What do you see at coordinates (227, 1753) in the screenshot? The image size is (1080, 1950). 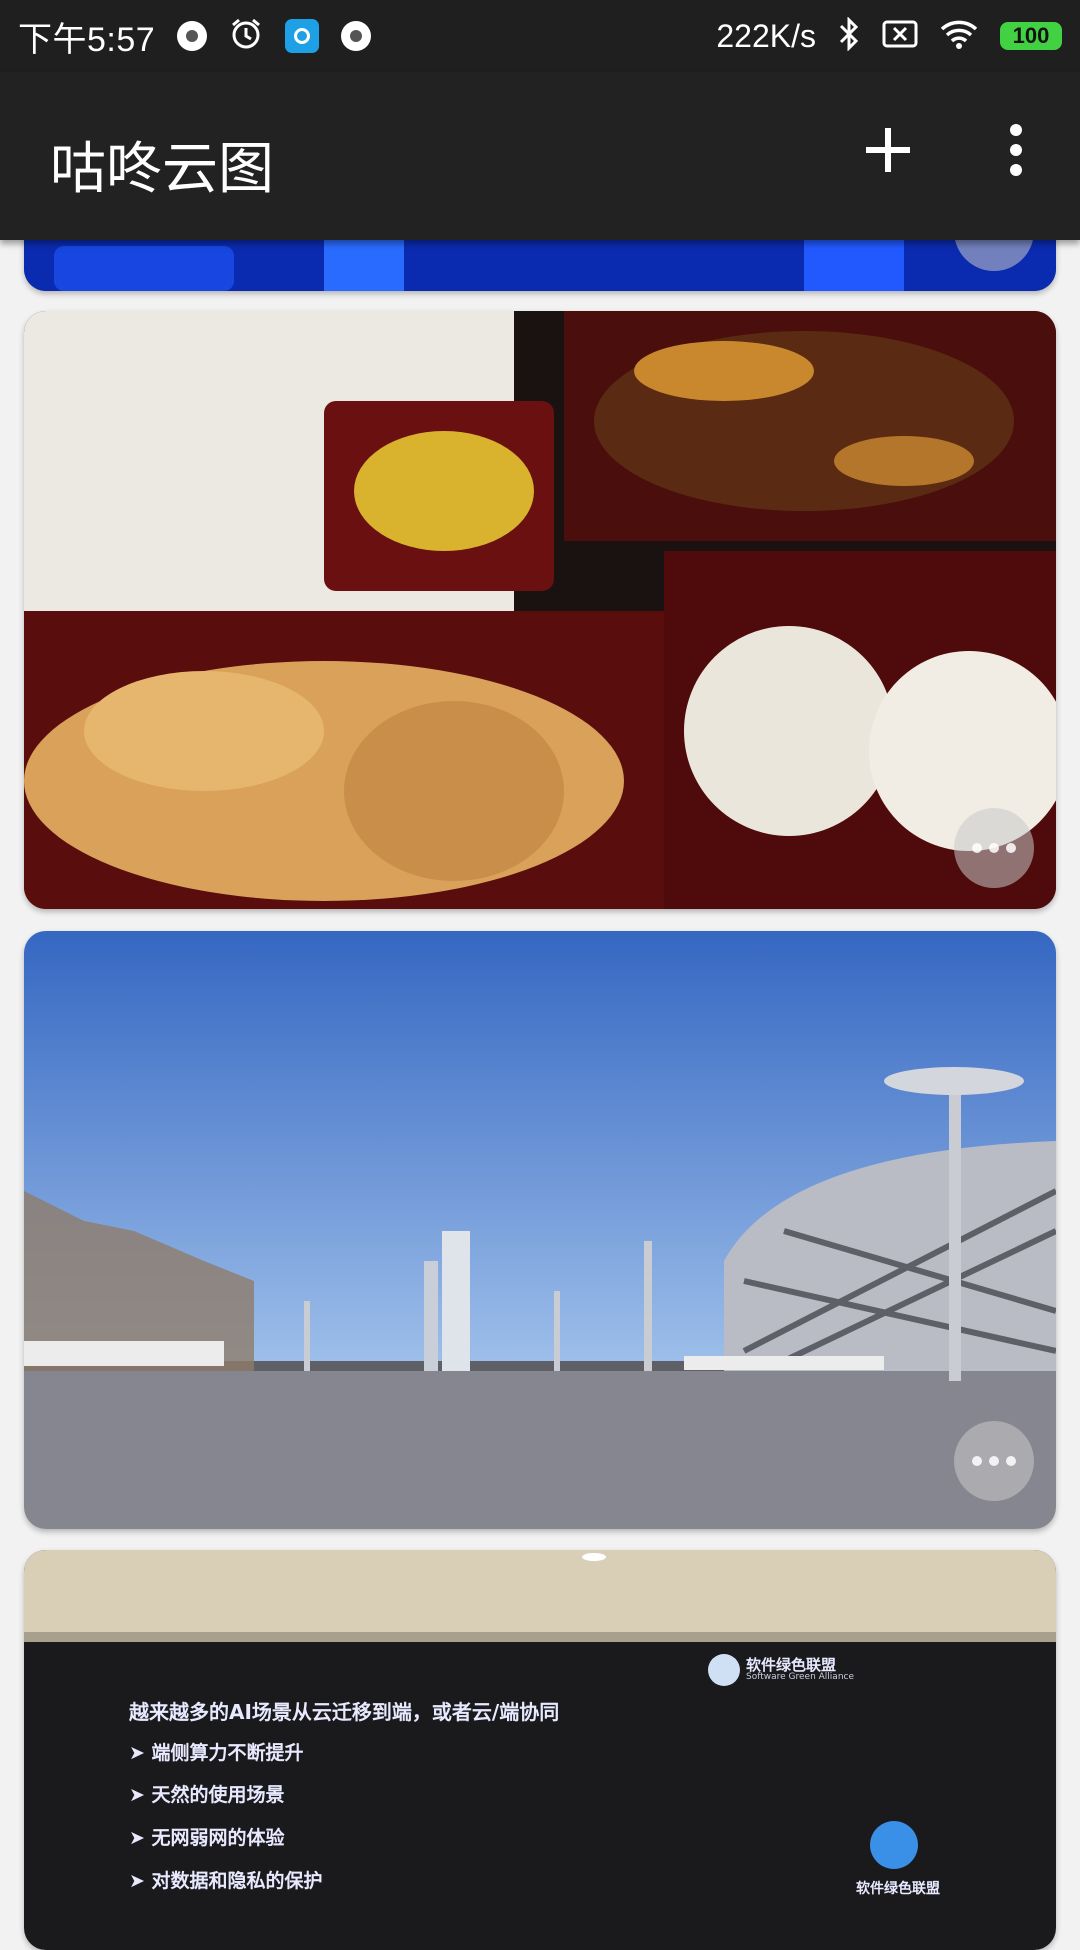 I see `slide-bullet-text: 端侧算力不断提升` at bounding box center [227, 1753].